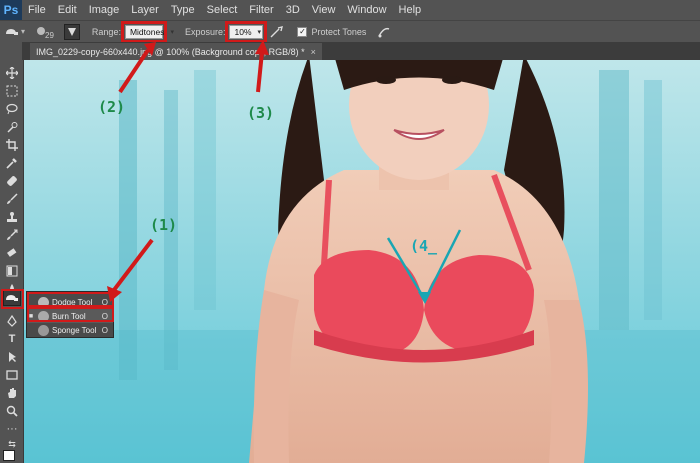 The height and width of the screenshot is (463, 700). What do you see at coordinates (134, 71) in the screenshot?
I see `arrow-range` at bounding box center [134, 71].